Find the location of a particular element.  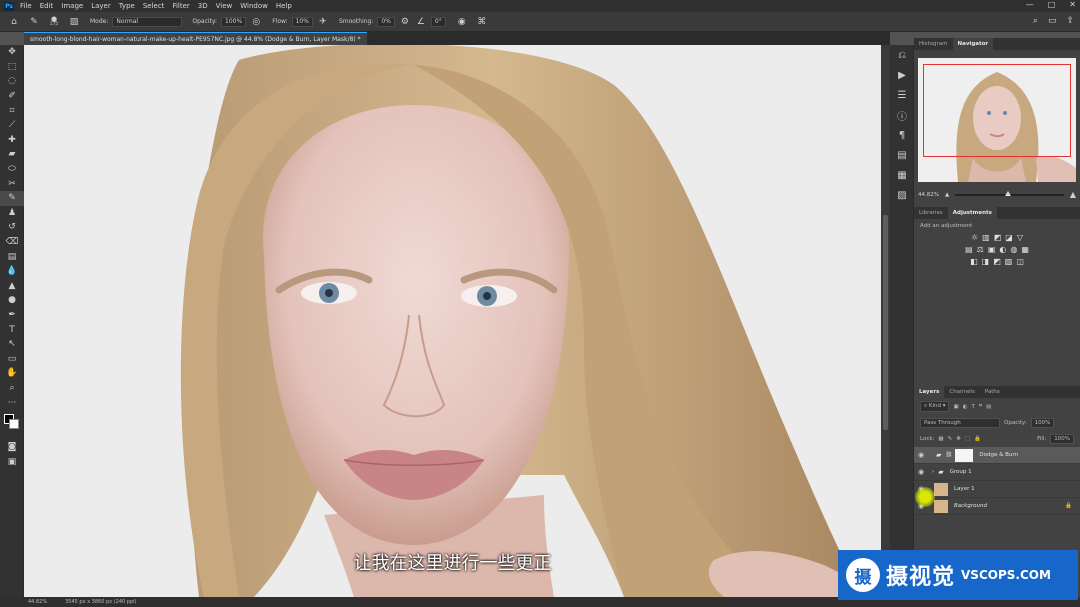

pen-tool-icon: ✒ is located at coordinates (12, 315).